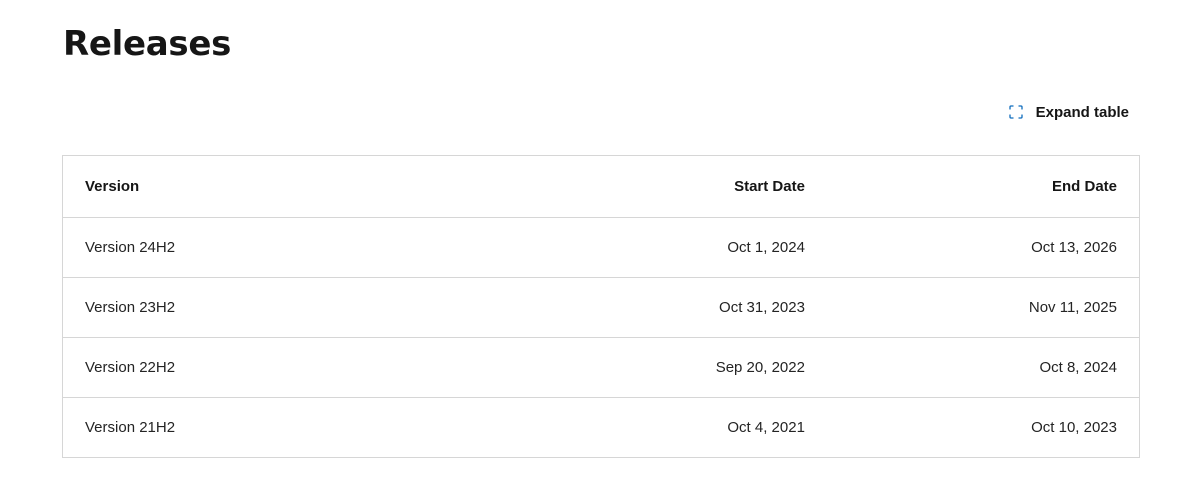  Describe the element at coordinates (1082, 112) in the screenshot. I see `expand-table-label: Expand table` at that location.